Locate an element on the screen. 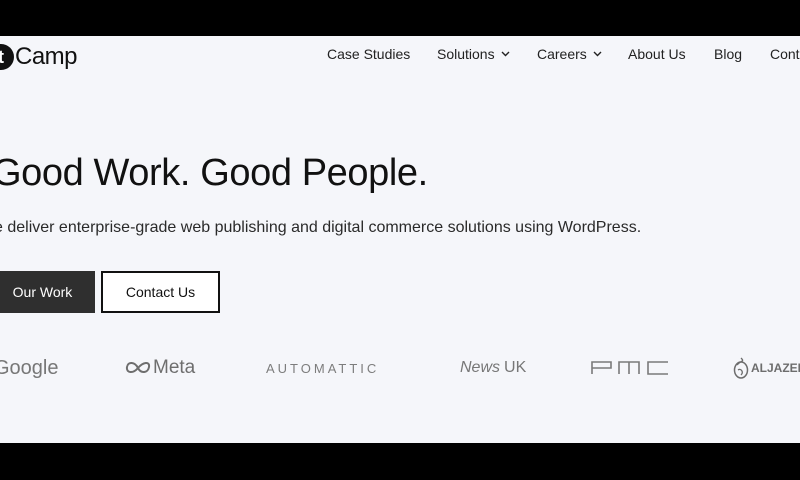 The width and height of the screenshot is (800, 480). site-logo: t Camp is located at coordinates (39, 57).